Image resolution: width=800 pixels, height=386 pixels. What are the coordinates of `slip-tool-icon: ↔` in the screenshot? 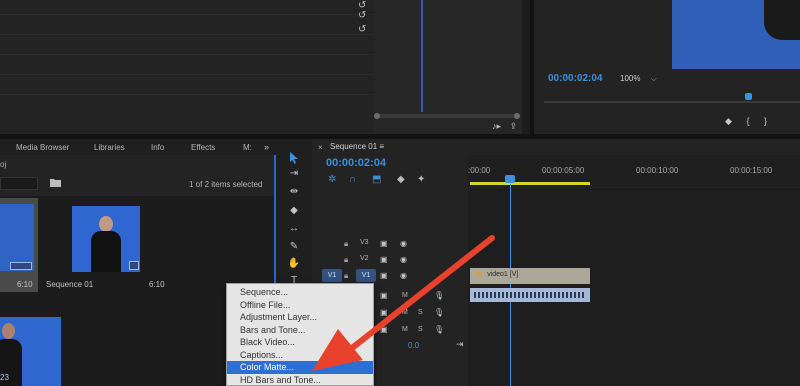 It's located at (294, 229).